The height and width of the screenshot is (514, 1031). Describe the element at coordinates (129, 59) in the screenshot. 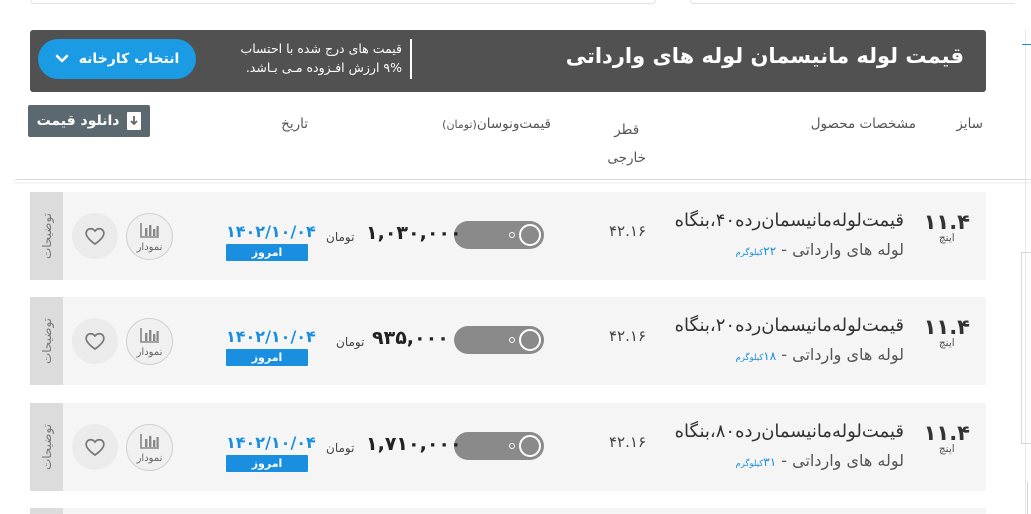

I see `select-factory-label: انتخاب کارخانه` at that location.